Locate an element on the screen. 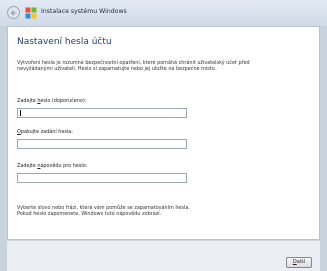 The image size is (327, 271). footer-bar: Další is located at coordinates (163, 255).